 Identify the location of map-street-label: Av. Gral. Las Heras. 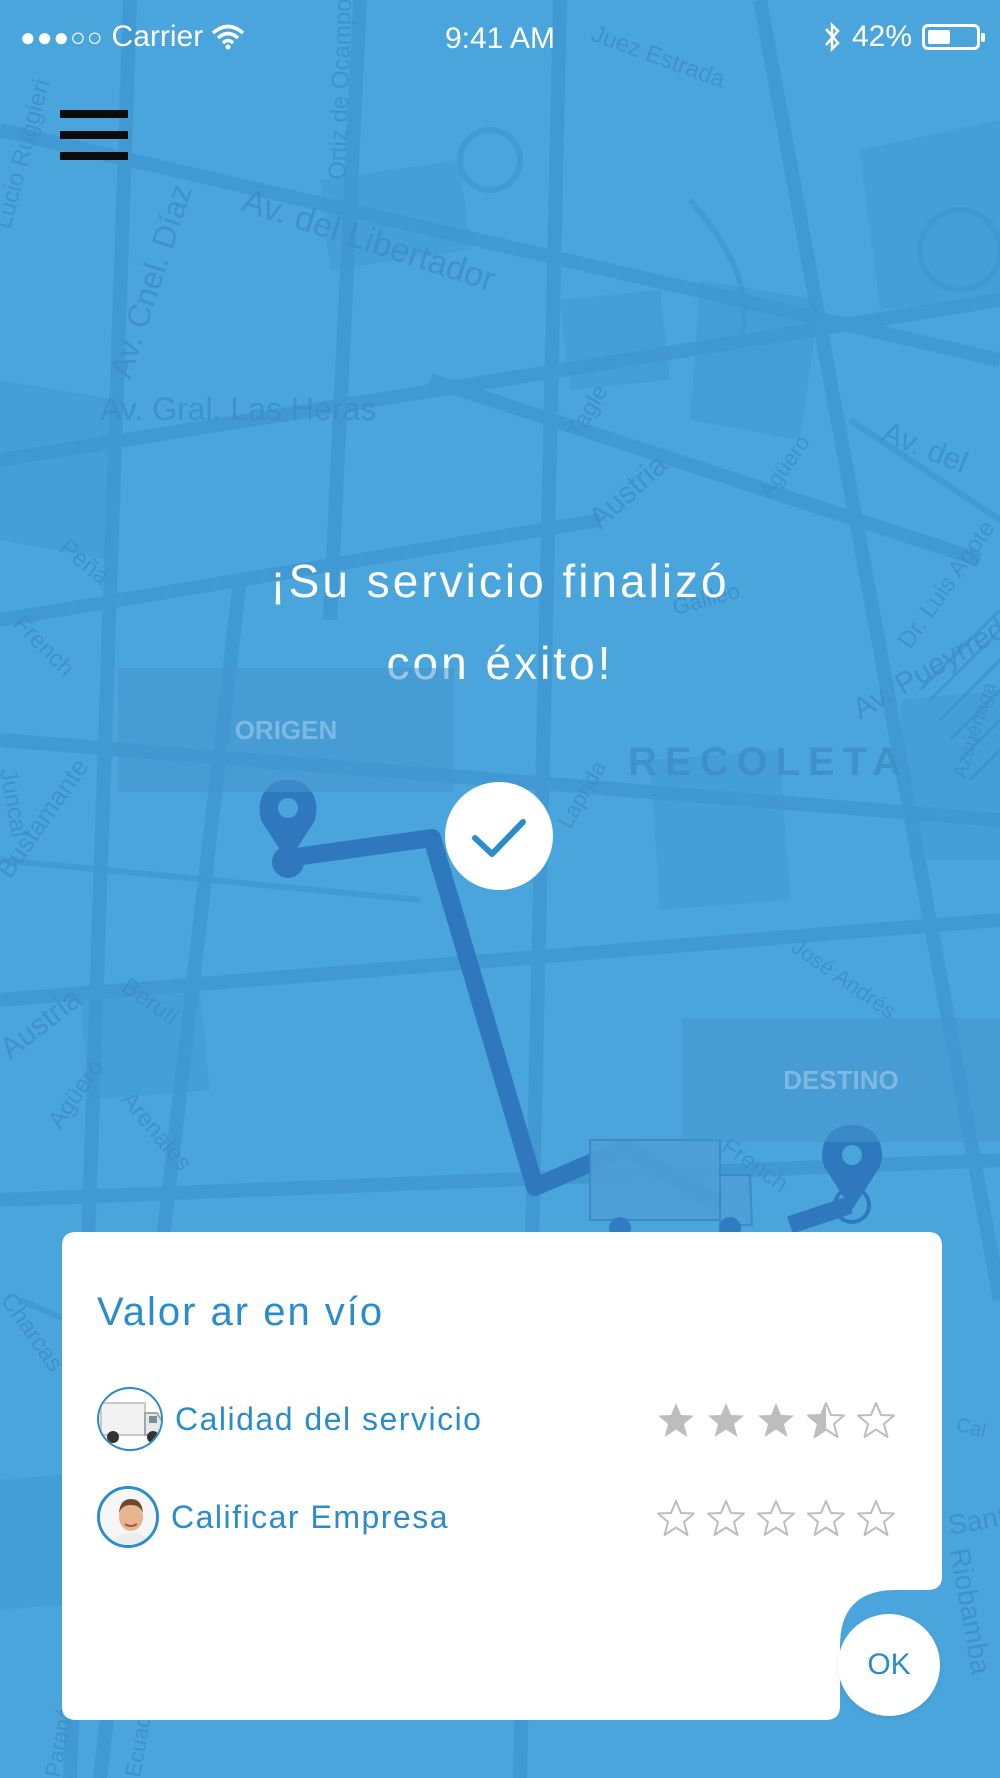
(238, 409).